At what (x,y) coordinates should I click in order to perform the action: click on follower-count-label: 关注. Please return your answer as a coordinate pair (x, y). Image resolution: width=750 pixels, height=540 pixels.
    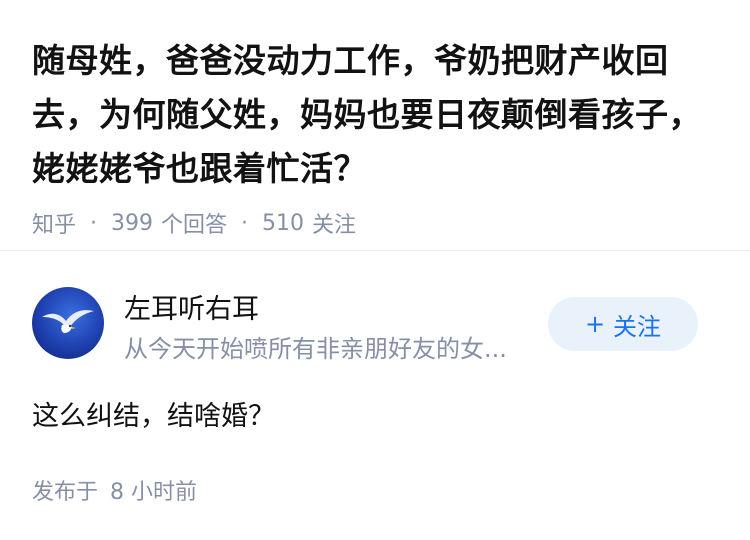
    Looking at the image, I should click on (334, 225).